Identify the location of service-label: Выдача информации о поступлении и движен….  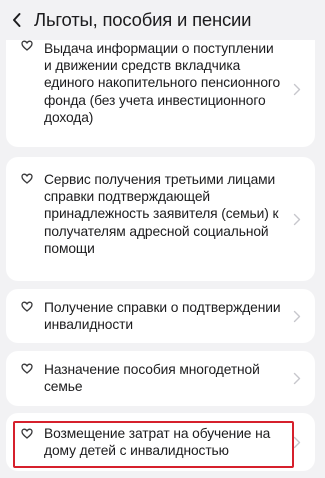
(162, 83).